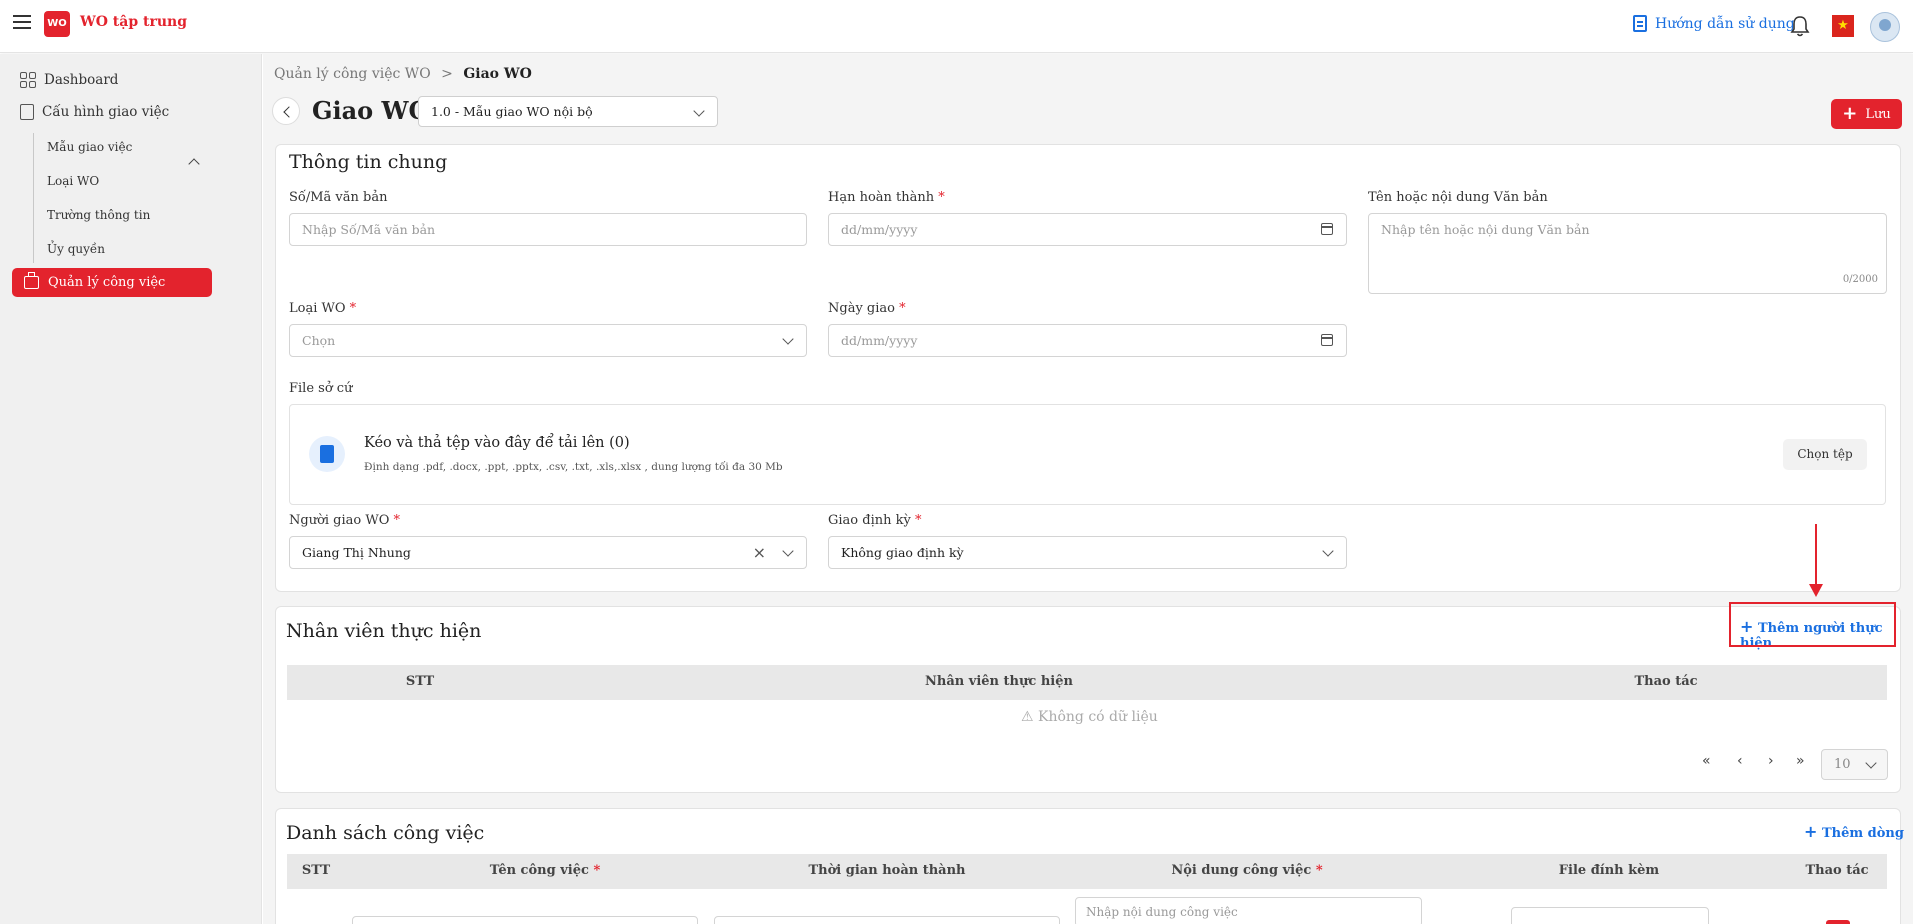 The image size is (1913, 924). What do you see at coordinates (1087, 229) in the screenshot?
I see `deadline-date-input: dd/mm/yyyy` at bounding box center [1087, 229].